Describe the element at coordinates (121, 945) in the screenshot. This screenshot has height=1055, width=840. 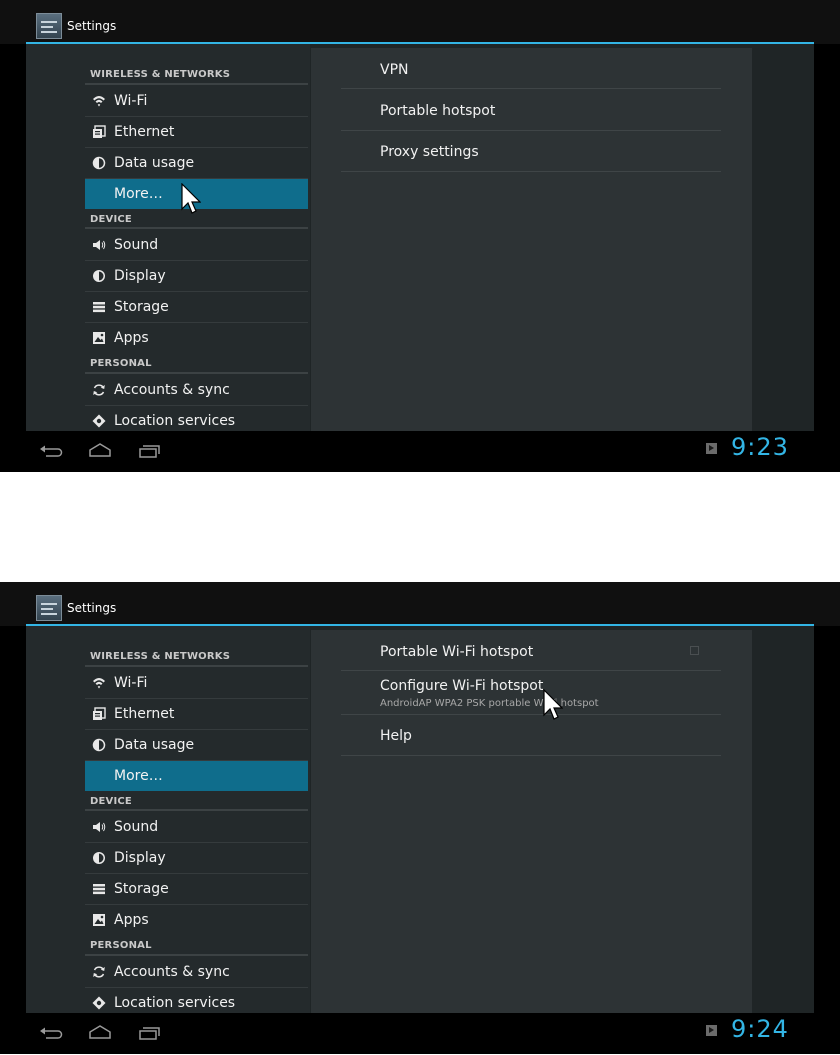
I see `section-header-personal: PERSONAL` at that location.